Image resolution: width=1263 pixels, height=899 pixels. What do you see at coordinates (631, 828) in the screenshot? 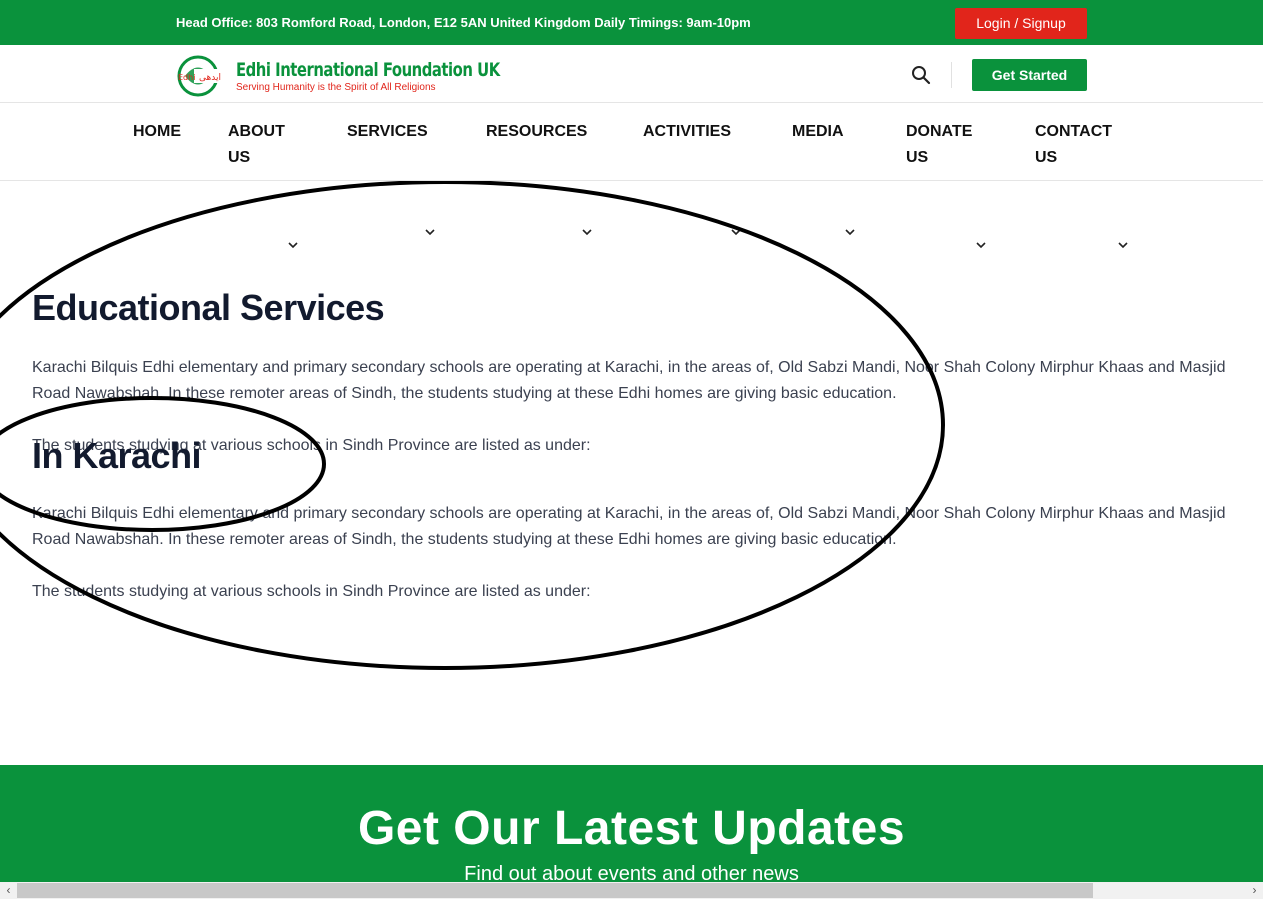
I see `newsletter-title: Get Our Latest Updates` at bounding box center [631, 828].